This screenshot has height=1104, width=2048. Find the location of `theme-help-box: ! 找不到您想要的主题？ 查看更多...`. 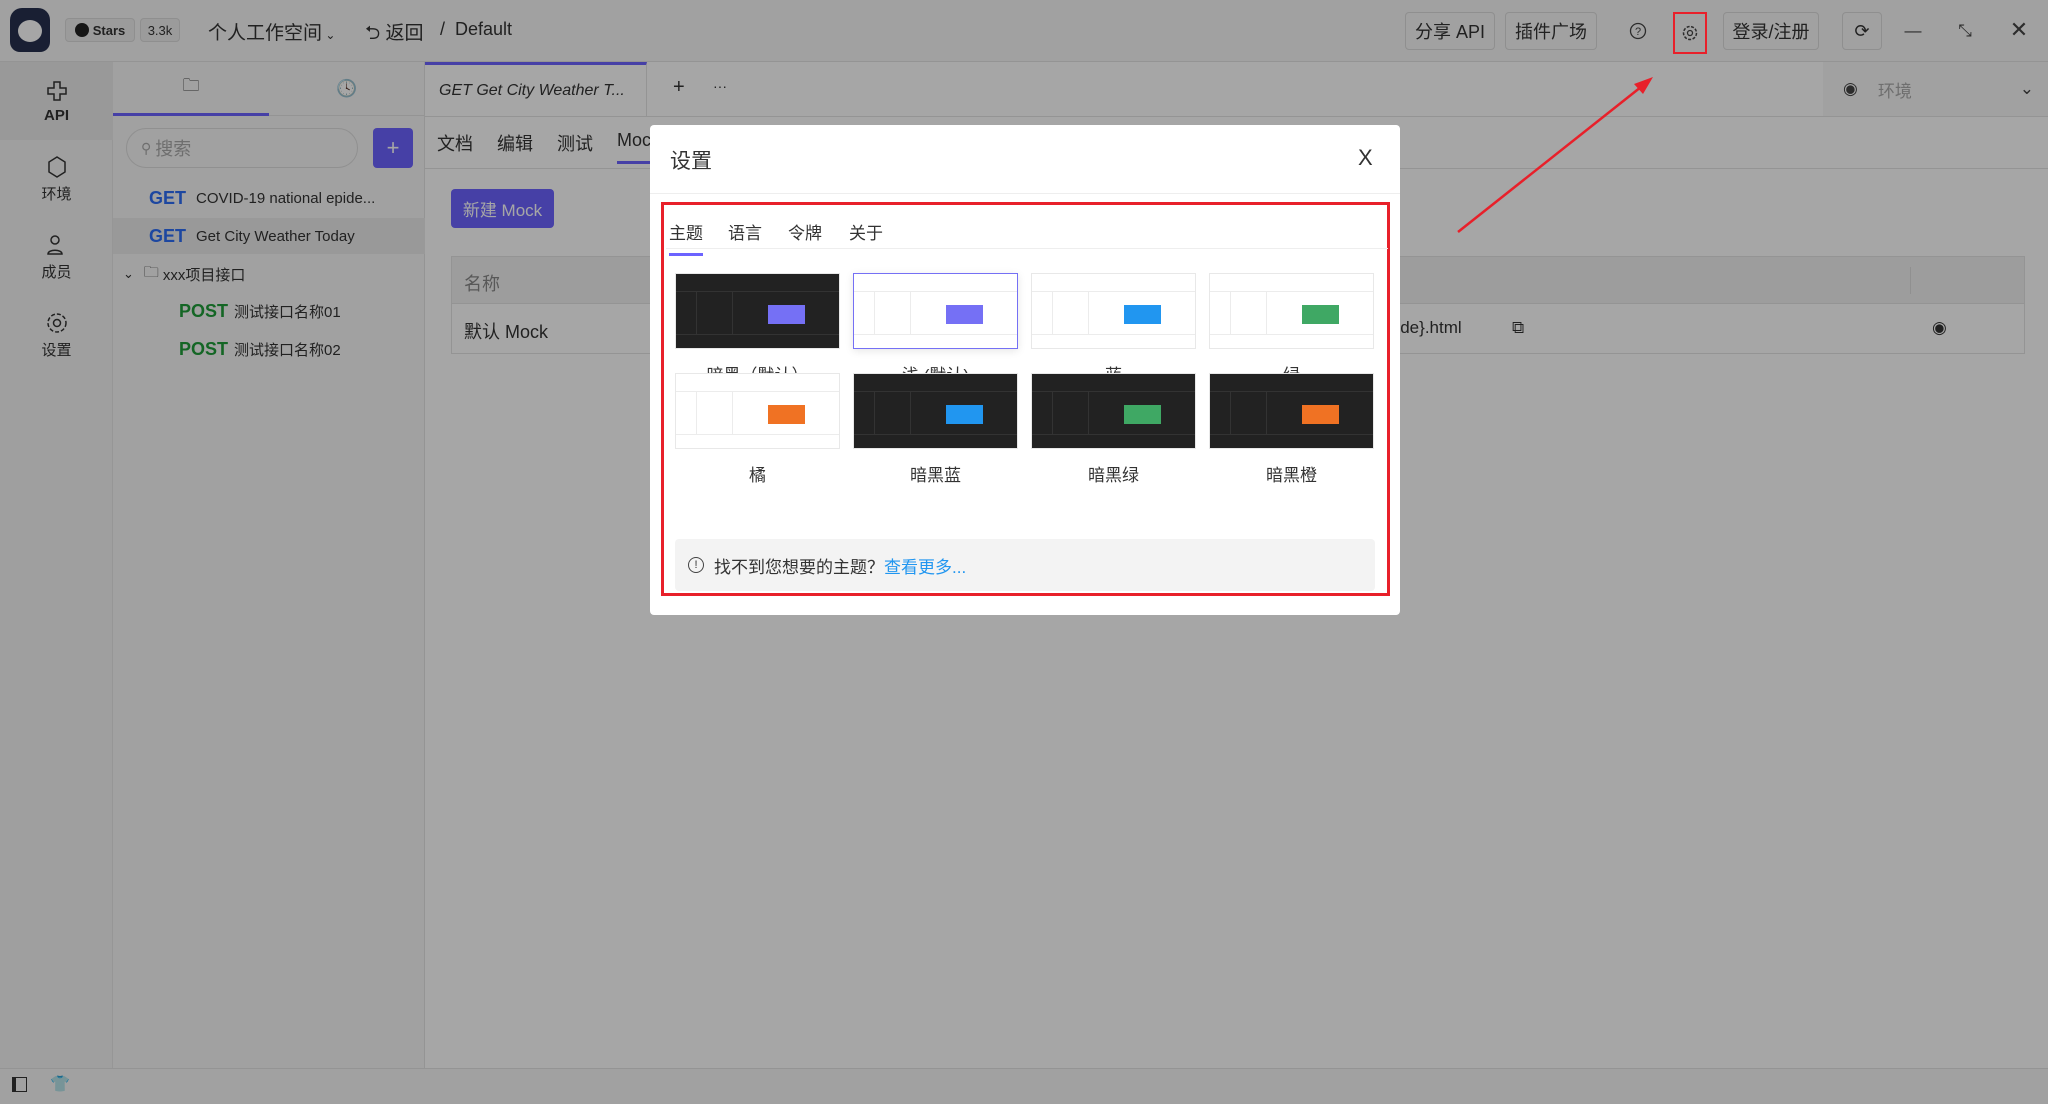

theme-help-box: ! 找不到您想要的主题？ 查看更多... is located at coordinates (1025, 565).